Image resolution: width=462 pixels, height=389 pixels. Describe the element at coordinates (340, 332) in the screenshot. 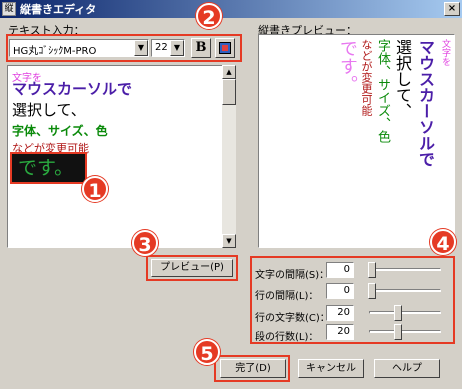

I see `lines-per-column-input: 20` at that location.